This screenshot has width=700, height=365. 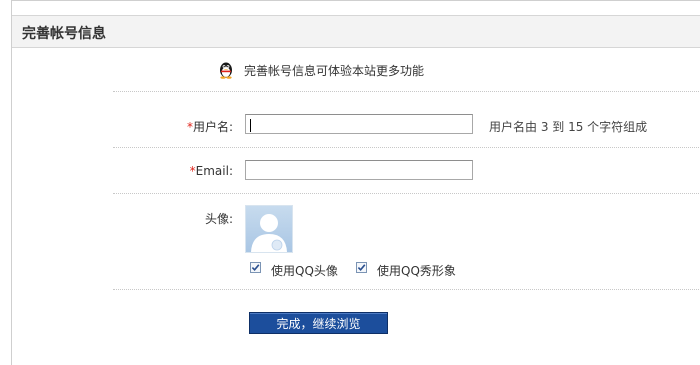 What do you see at coordinates (218, 219) in the screenshot?
I see `avatar-label: 头像:` at bounding box center [218, 219].